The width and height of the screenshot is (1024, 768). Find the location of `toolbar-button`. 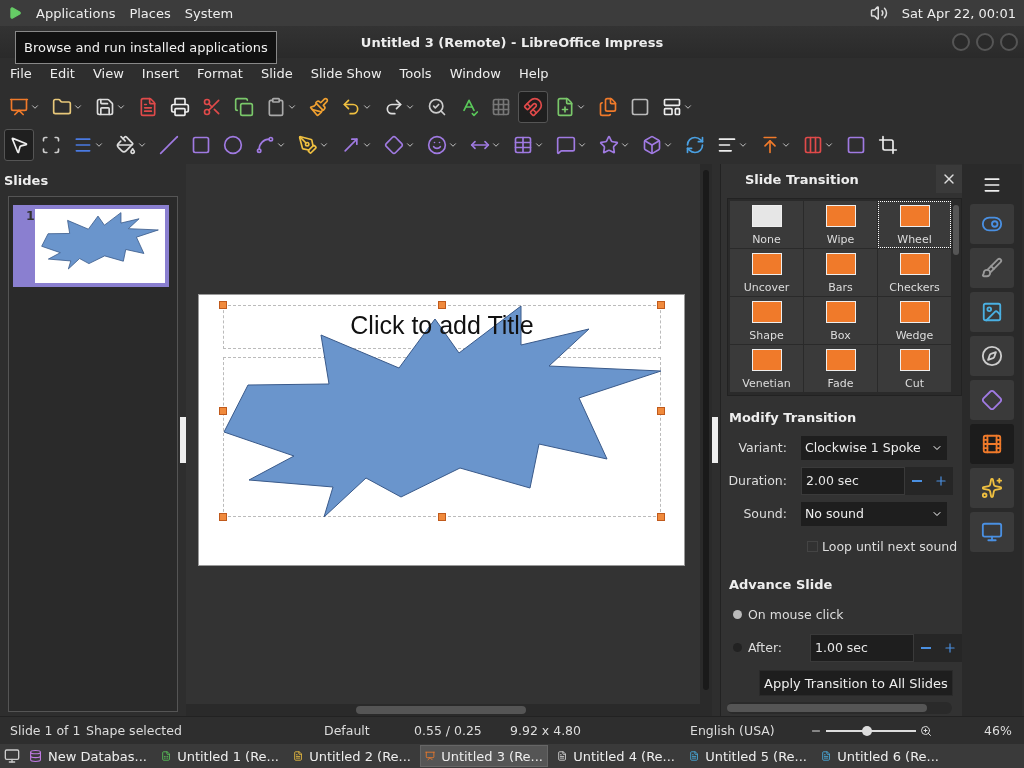

toolbar-button is located at coordinates (19, 145).